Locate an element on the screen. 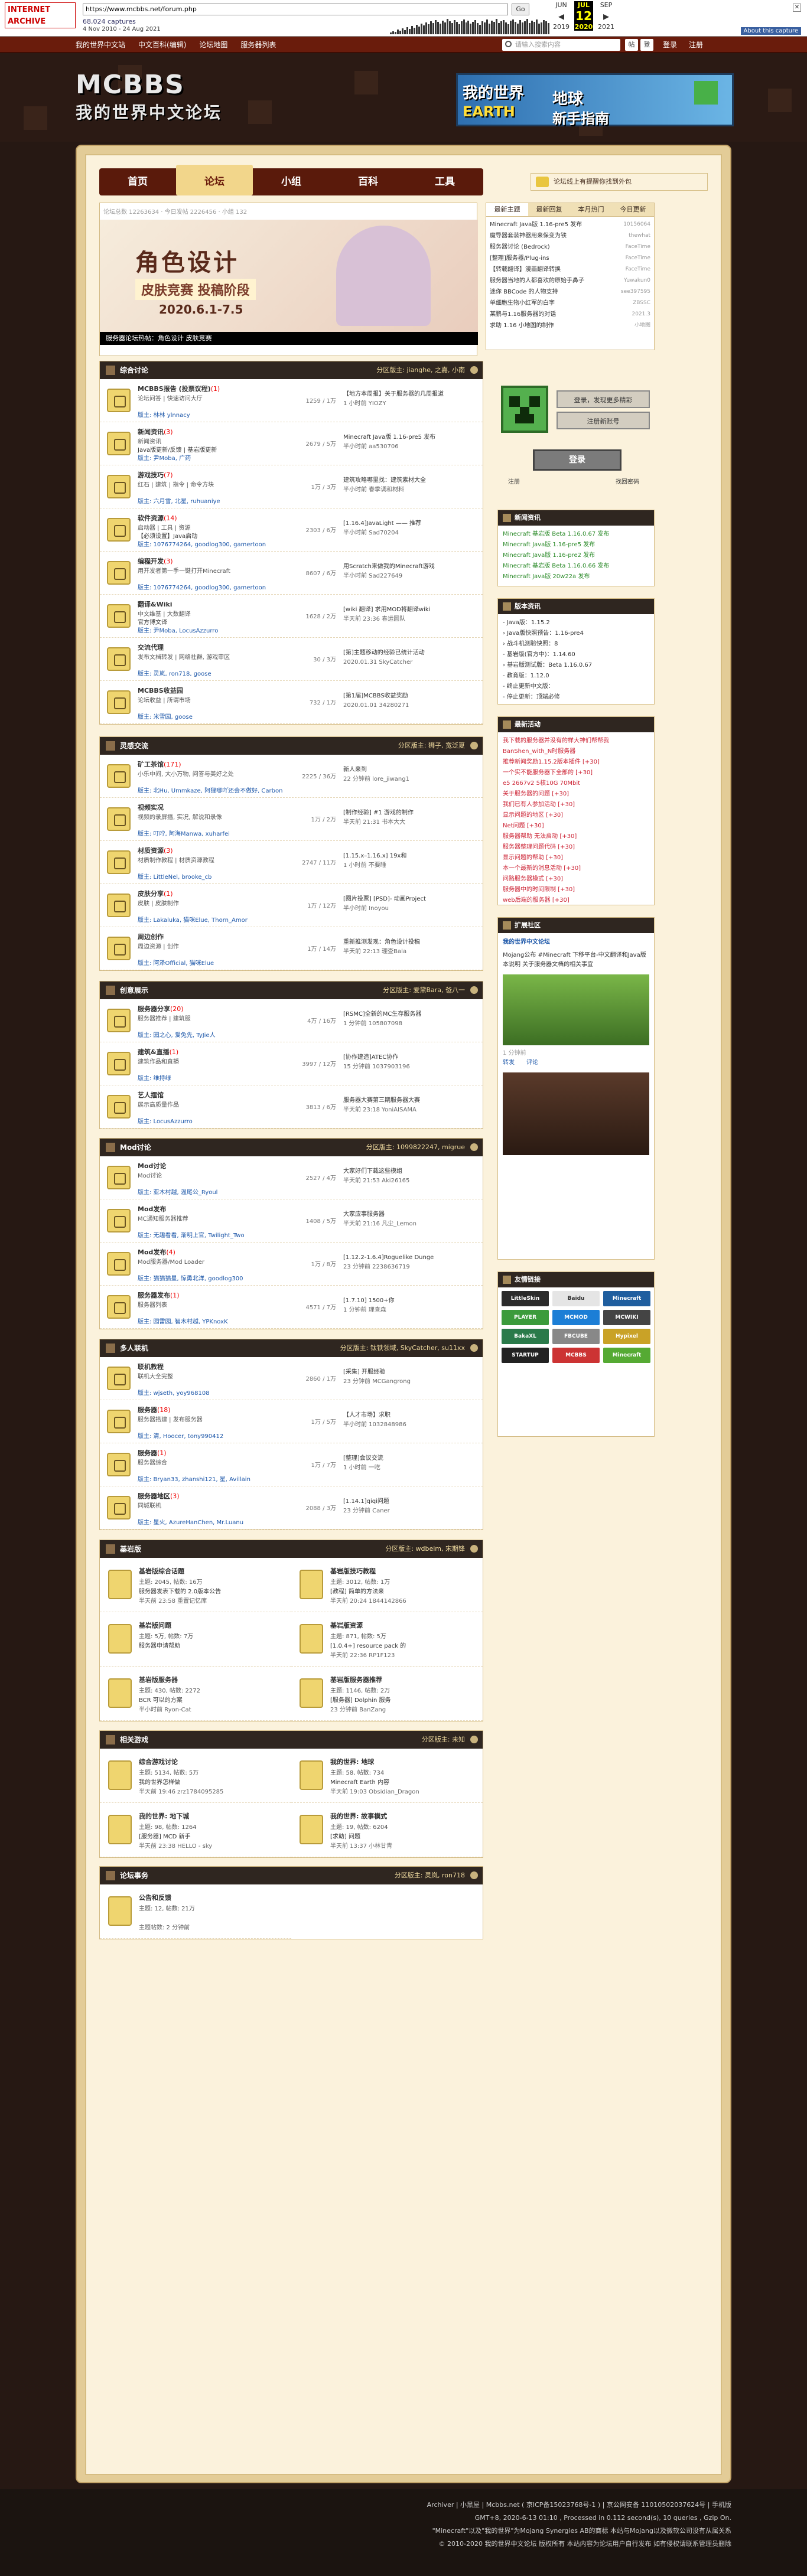 Image resolution: width=807 pixels, height=2576 pixels. last-post-title: 服务器大赛第三期服务器大赛 is located at coordinates (411, 1101).